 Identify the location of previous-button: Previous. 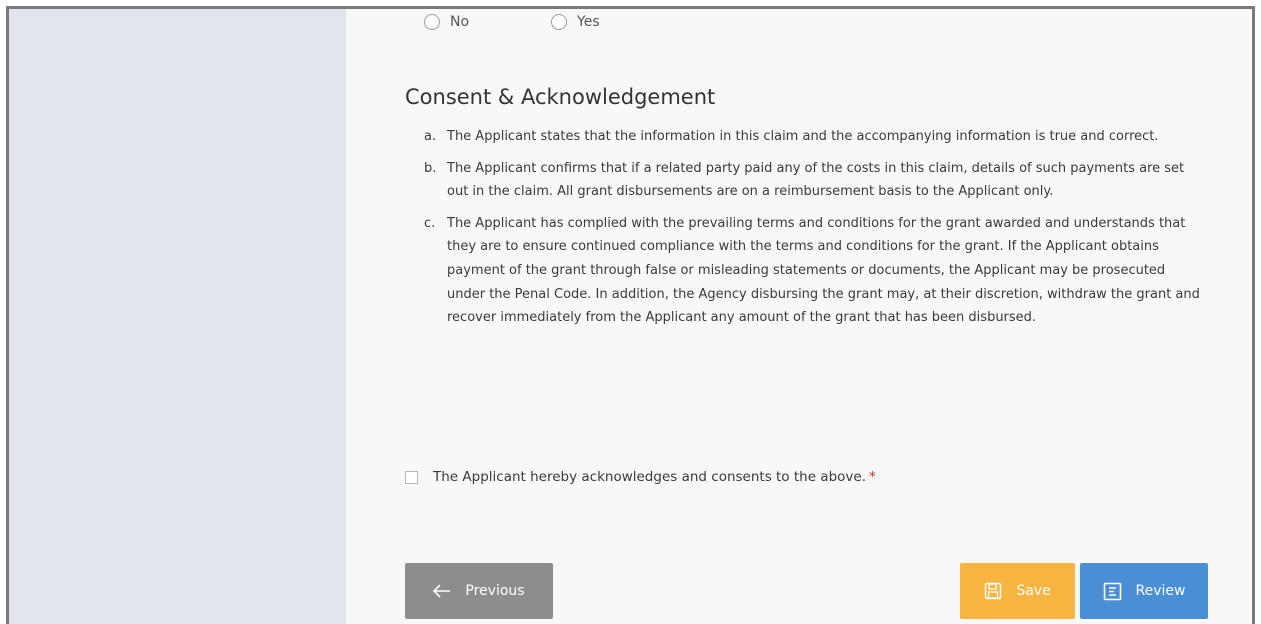
(479, 591).